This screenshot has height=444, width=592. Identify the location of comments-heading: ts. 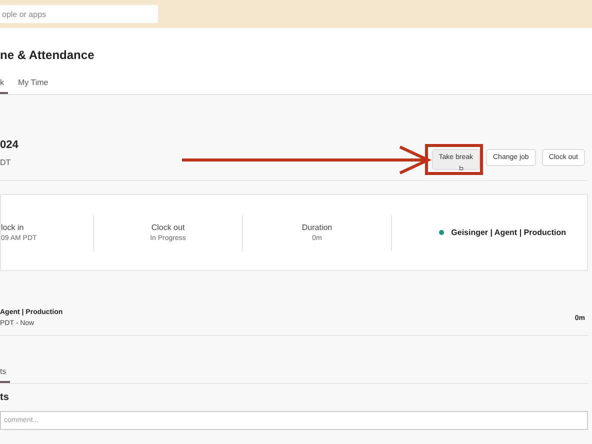
(5, 397).